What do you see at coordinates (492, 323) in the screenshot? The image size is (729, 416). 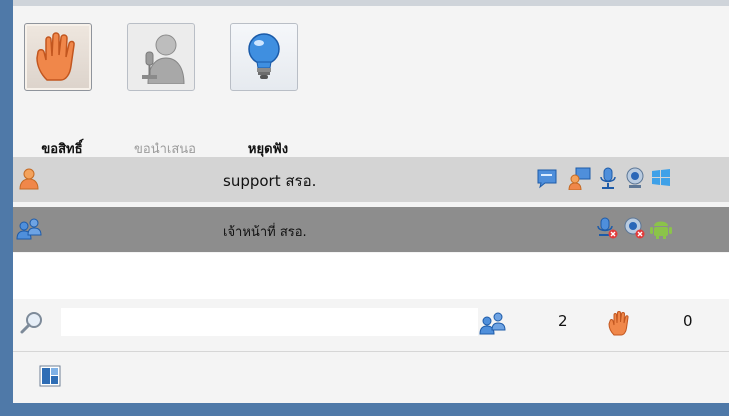 I see `user-count-icon` at bounding box center [492, 323].